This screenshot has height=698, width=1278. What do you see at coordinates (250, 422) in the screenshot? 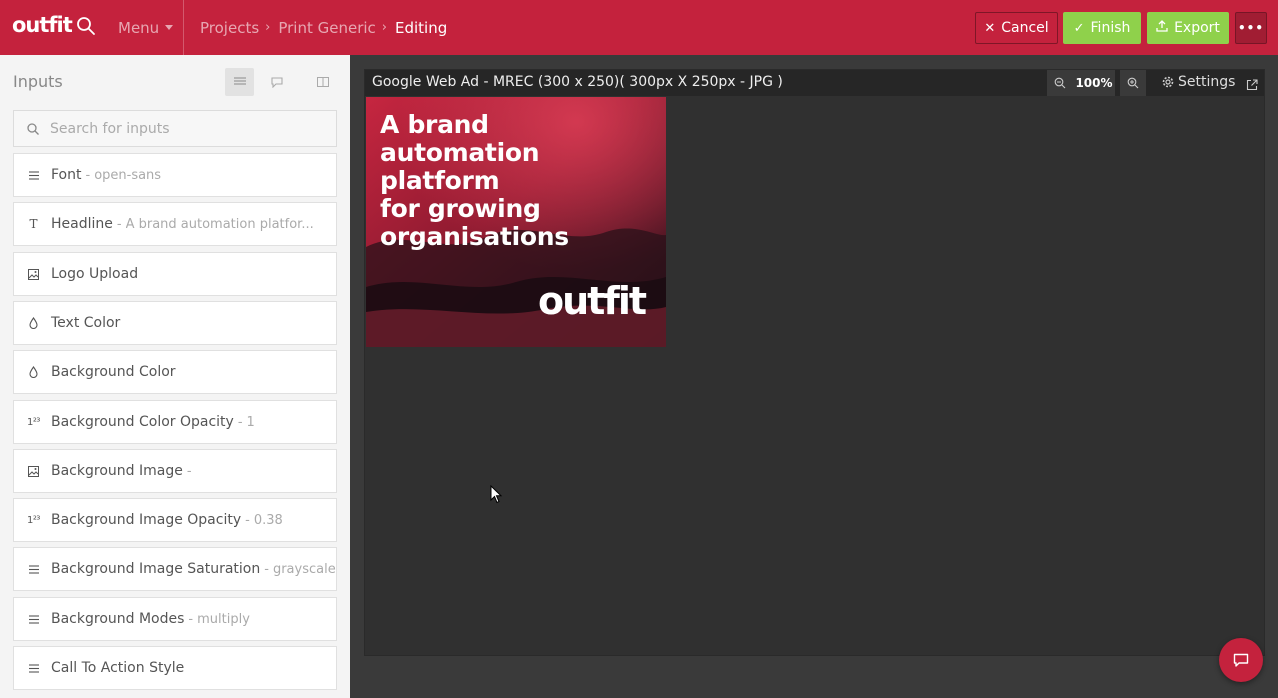
I see `input-item-value: 1` at bounding box center [250, 422].